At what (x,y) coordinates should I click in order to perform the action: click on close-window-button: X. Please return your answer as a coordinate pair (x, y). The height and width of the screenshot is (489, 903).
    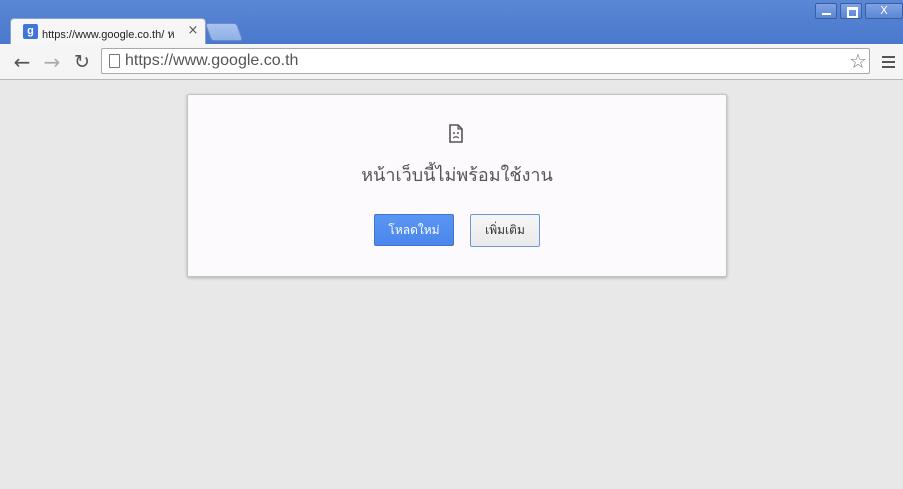
    Looking at the image, I should click on (884, 11).